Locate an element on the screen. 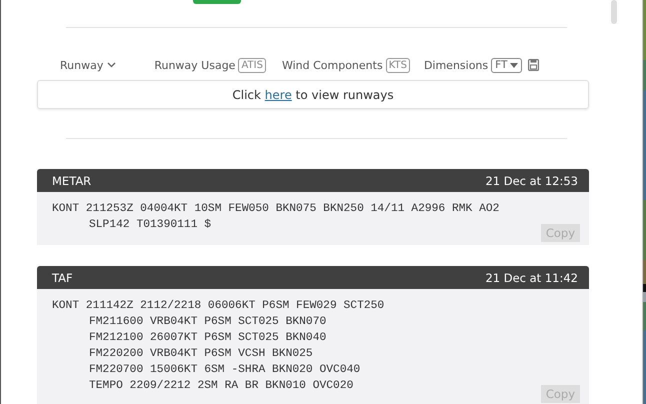 The height and width of the screenshot is (404, 646). report-line: KONT 211253Z 04004KT 10SM FEW050 BKN075 BKN250 14/11 A2996 RMK AO2 is located at coordinates (276, 209).